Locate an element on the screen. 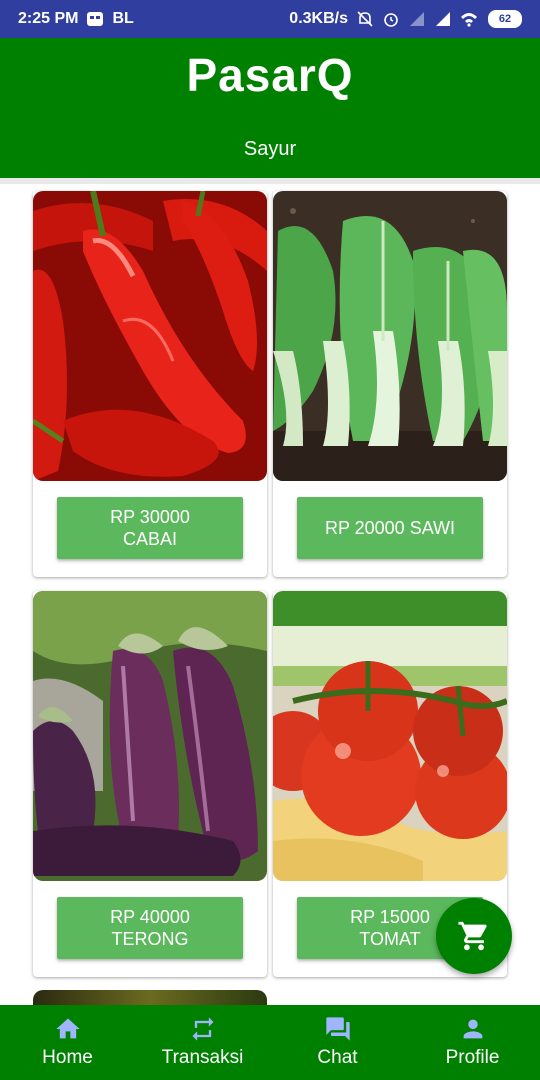 The image size is (540, 1080). status-time: 2:25 PM is located at coordinates (48, 18).